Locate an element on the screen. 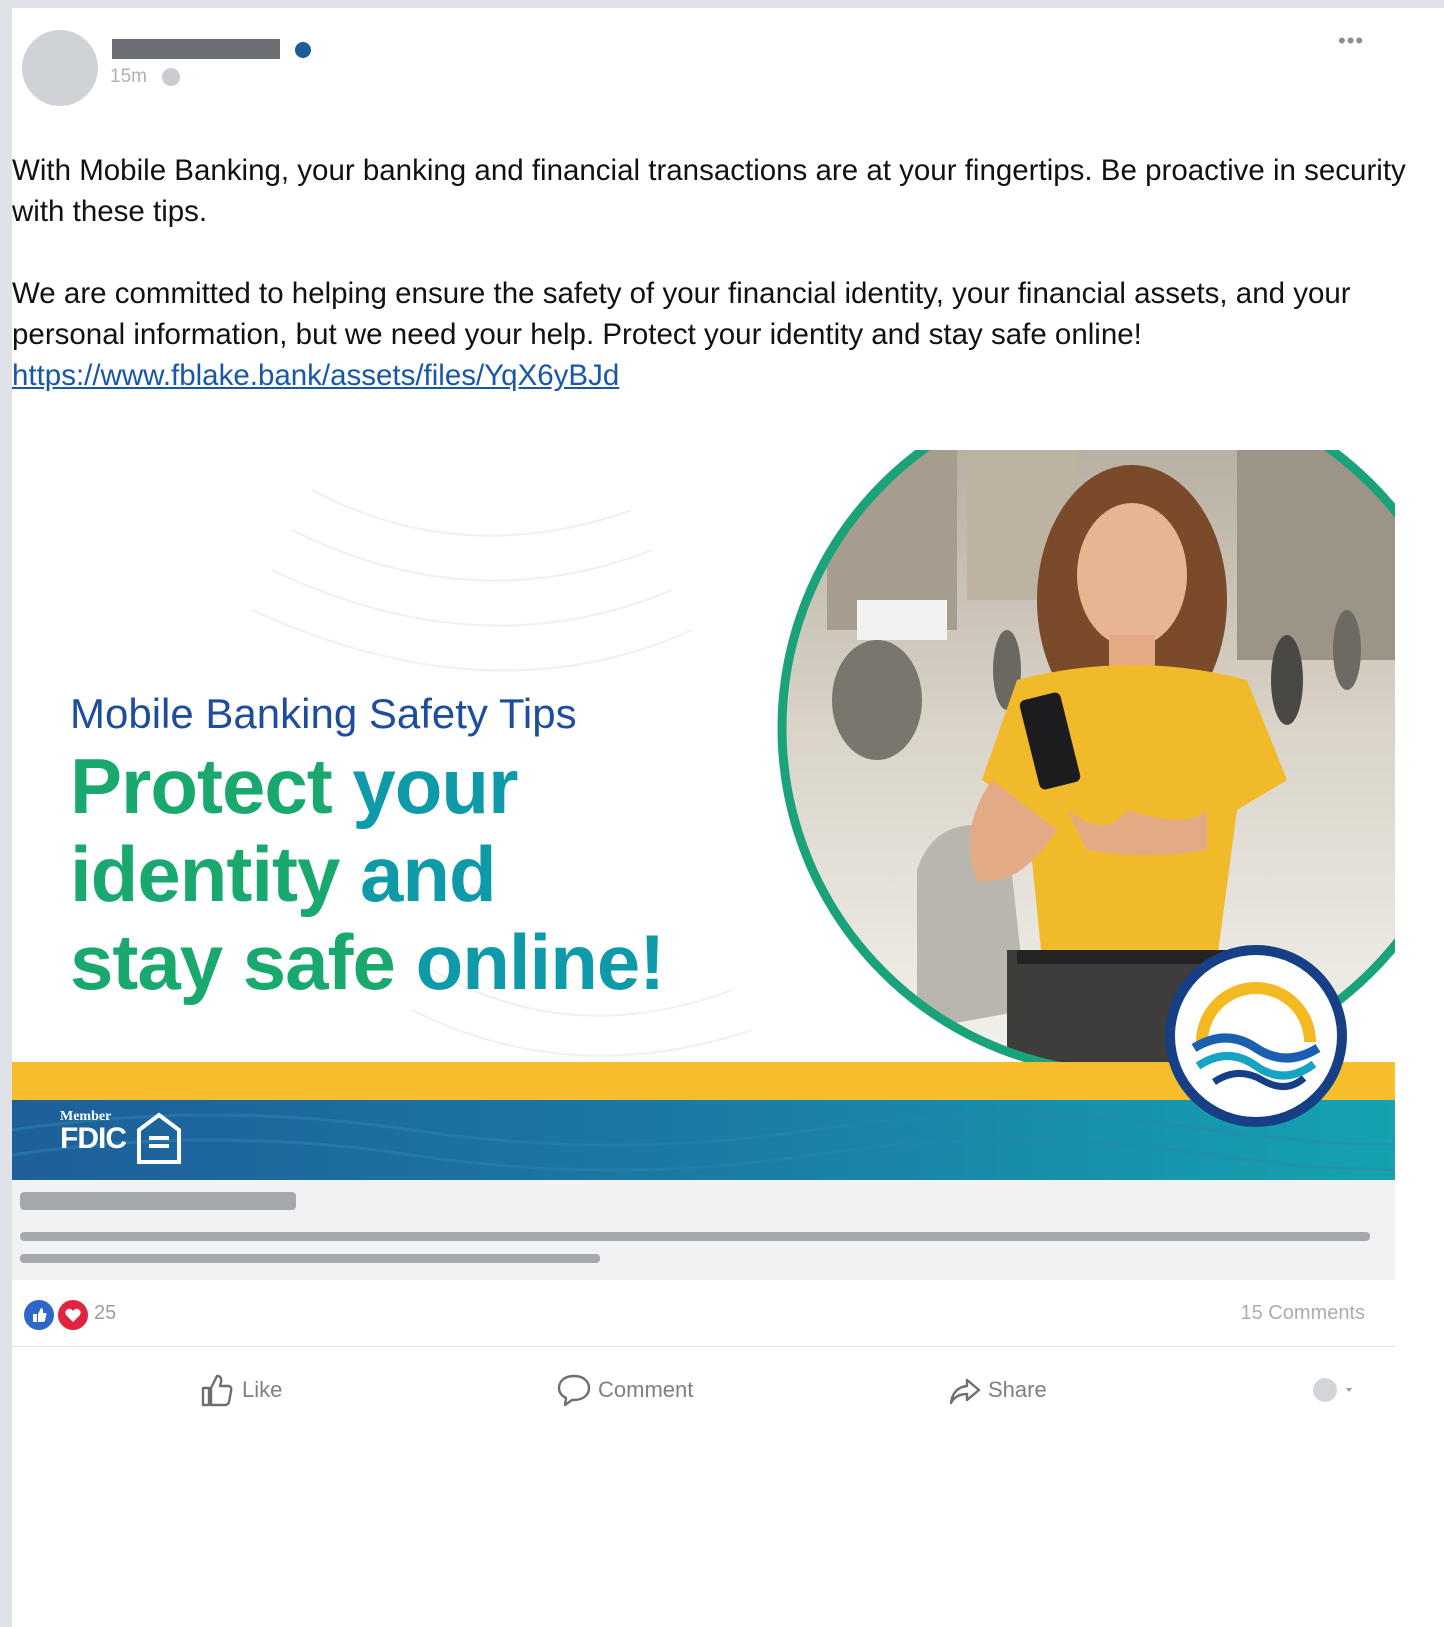 Image resolution: width=1444 pixels, height=1627 pixels. comment-bubble-icon is located at coordinates (574, 1390).